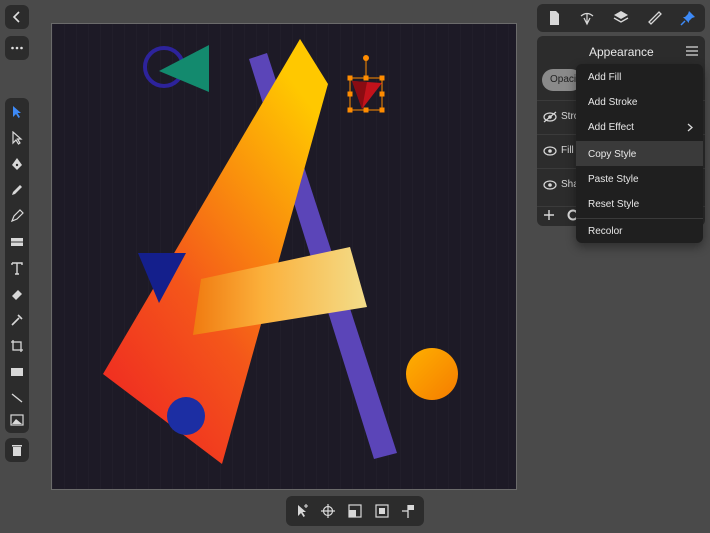 This screenshot has width=710, height=533. I want to click on select-icon, so click(302, 511).